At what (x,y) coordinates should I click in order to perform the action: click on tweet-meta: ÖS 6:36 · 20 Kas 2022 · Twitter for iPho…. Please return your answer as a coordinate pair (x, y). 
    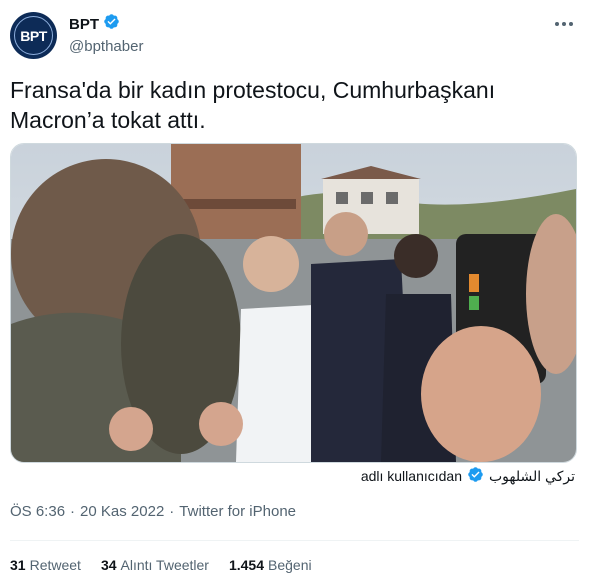
    Looking at the image, I should click on (153, 511).